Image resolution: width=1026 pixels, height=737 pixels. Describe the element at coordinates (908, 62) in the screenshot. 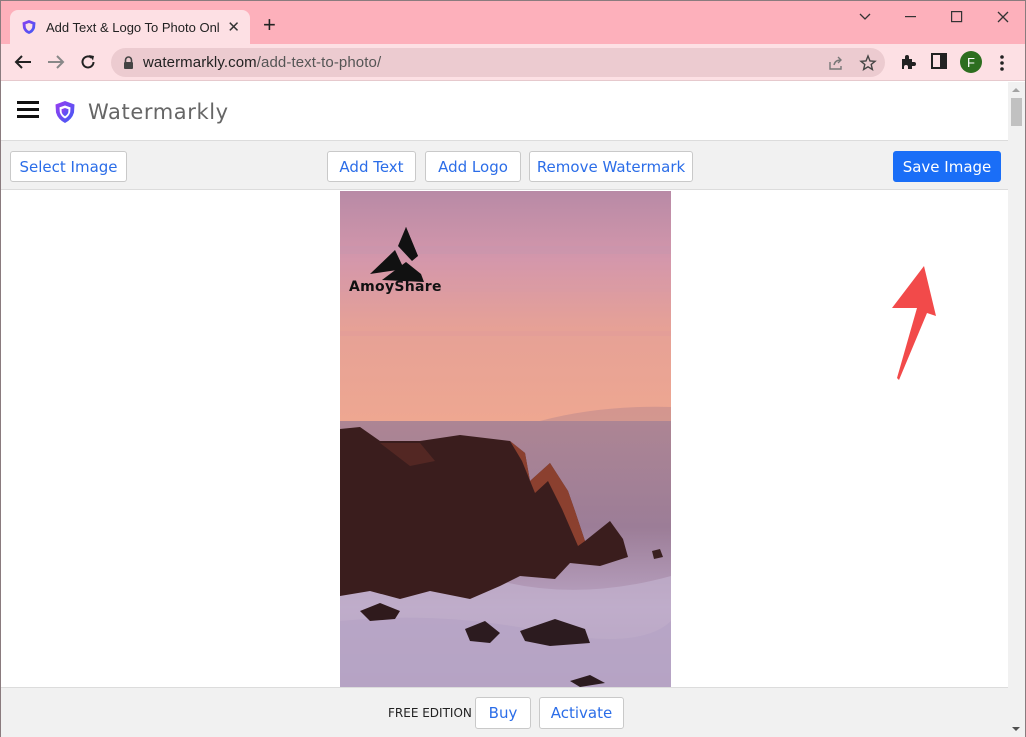

I see `extensions-puzzle-icon` at that location.